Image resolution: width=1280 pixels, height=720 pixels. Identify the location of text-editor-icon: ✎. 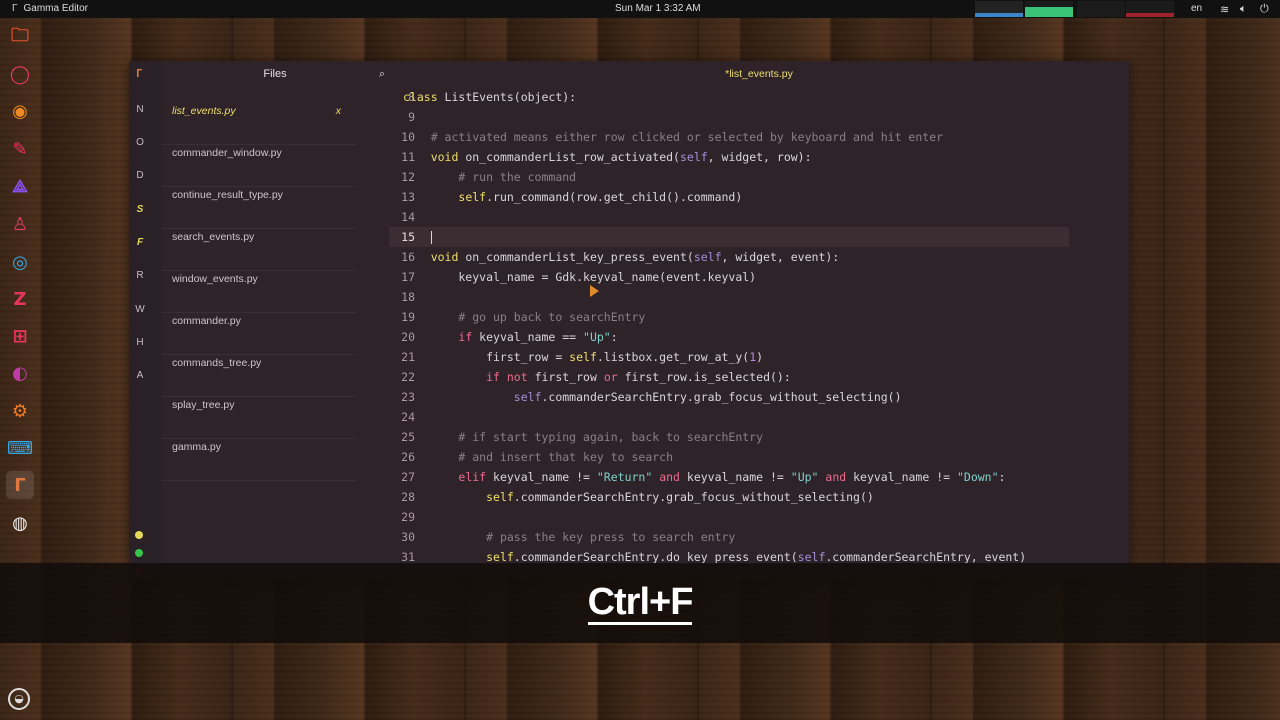
(20, 149).